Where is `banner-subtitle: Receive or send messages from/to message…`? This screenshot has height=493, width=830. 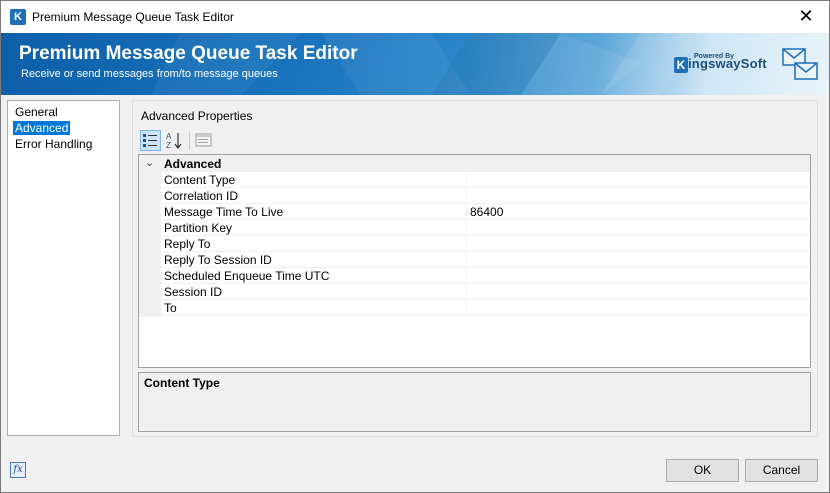 banner-subtitle: Receive or send messages from/to message… is located at coordinates (149, 74).